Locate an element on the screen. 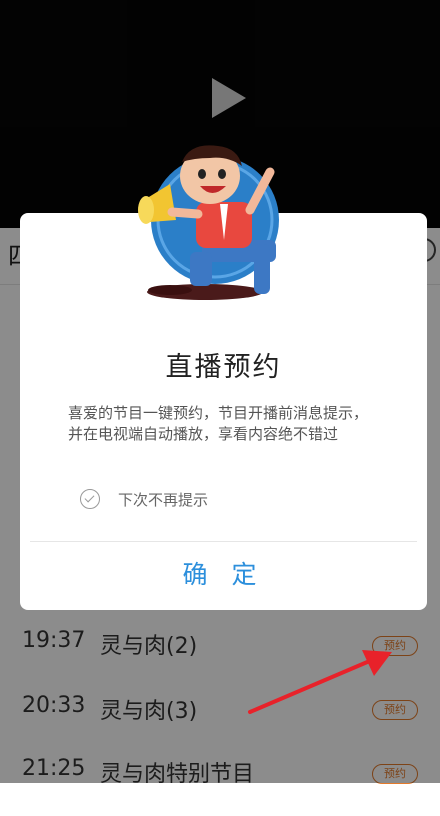 The height and width of the screenshot is (816, 440). check-circle-icon is located at coordinates (90, 499).